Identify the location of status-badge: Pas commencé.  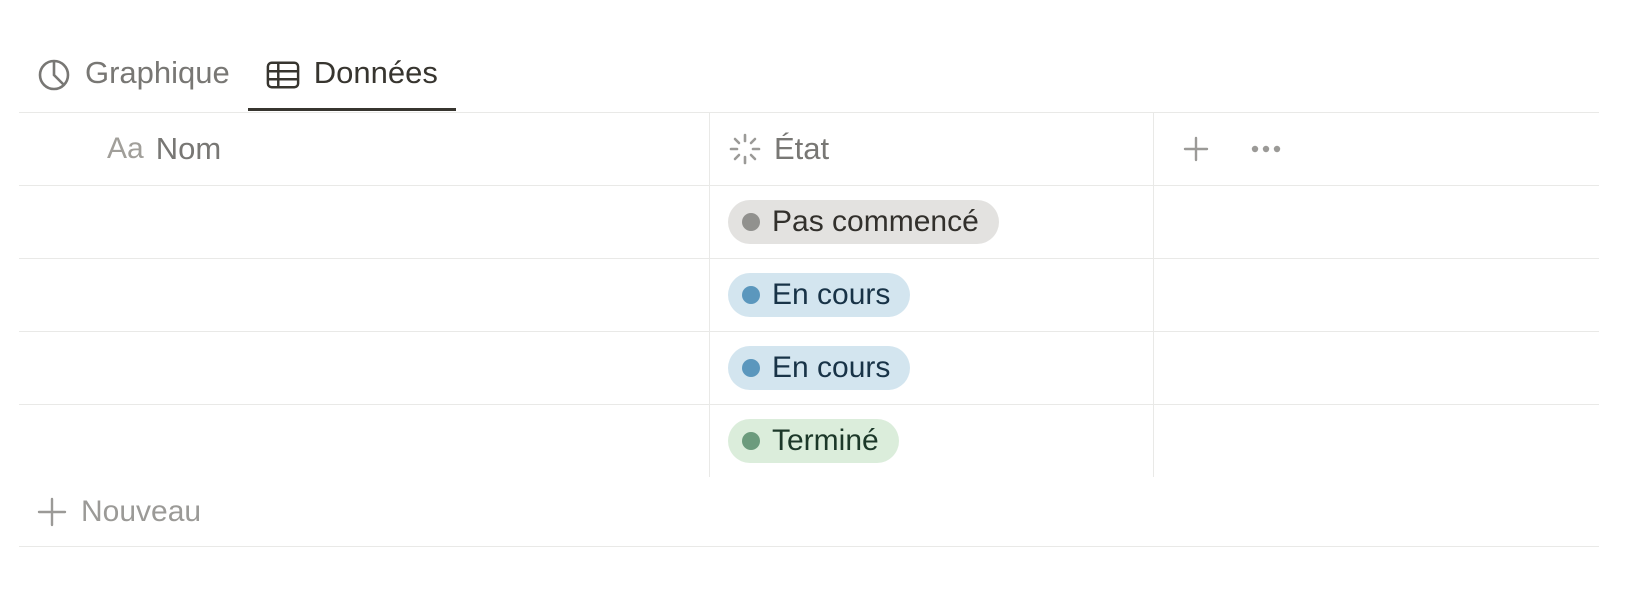
(863, 222).